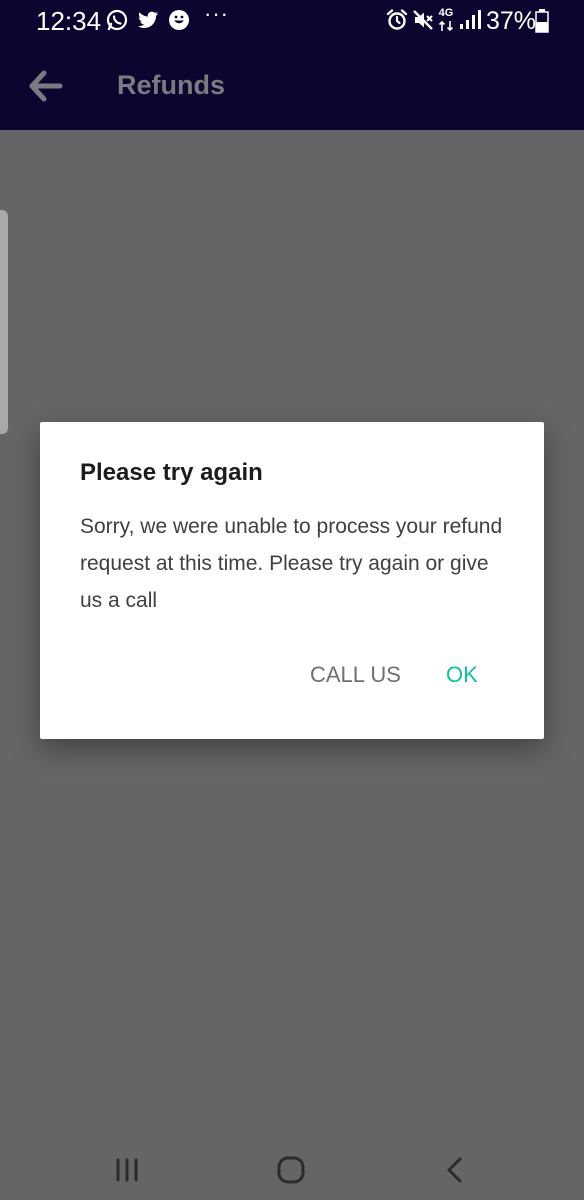  I want to click on dialog-title: Please try again, so click(171, 472).